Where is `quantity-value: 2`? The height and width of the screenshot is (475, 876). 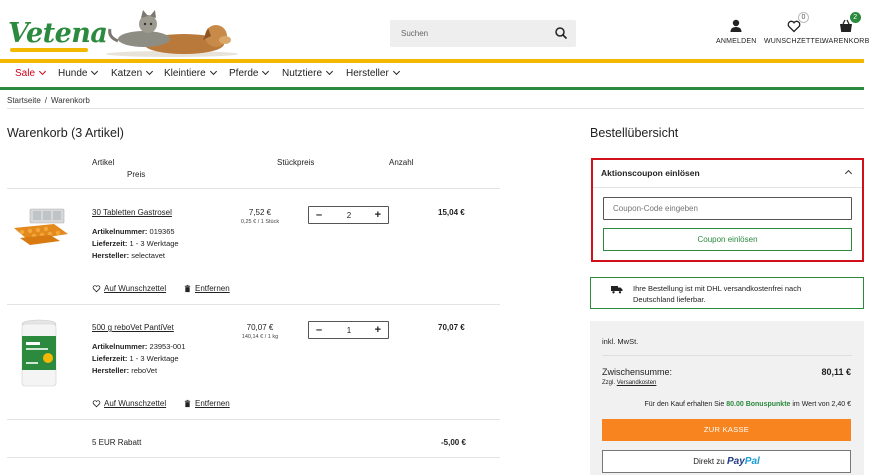
quantity-value: 2 is located at coordinates (349, 215).